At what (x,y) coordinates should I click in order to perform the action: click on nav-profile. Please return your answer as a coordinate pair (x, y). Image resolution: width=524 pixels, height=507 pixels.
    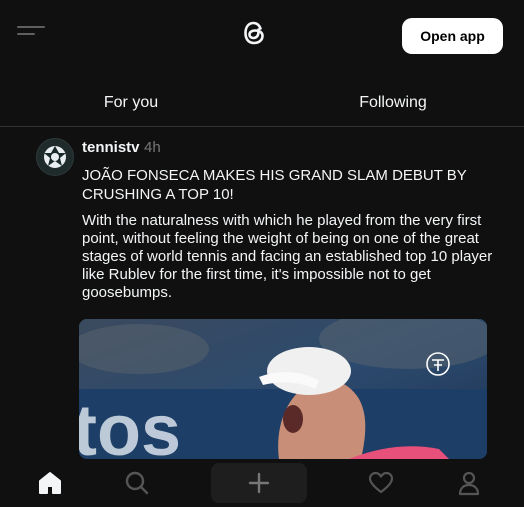
    Looking at the image, I should click on (469, 483).